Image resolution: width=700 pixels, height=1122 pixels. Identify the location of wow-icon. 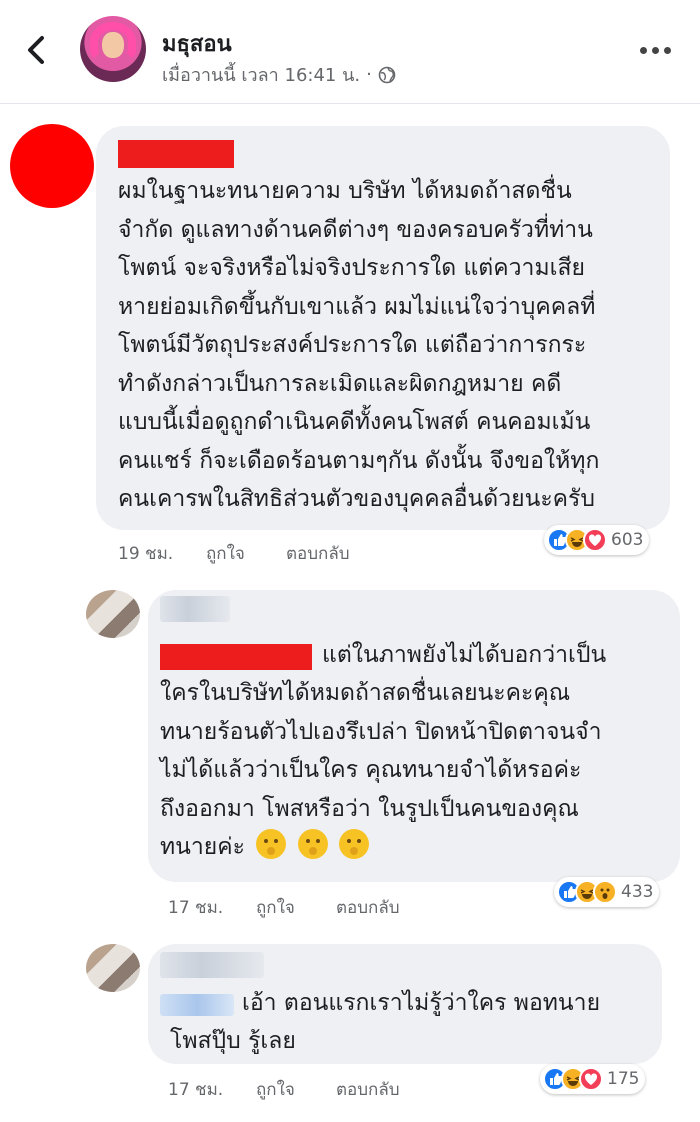
(605, 892).